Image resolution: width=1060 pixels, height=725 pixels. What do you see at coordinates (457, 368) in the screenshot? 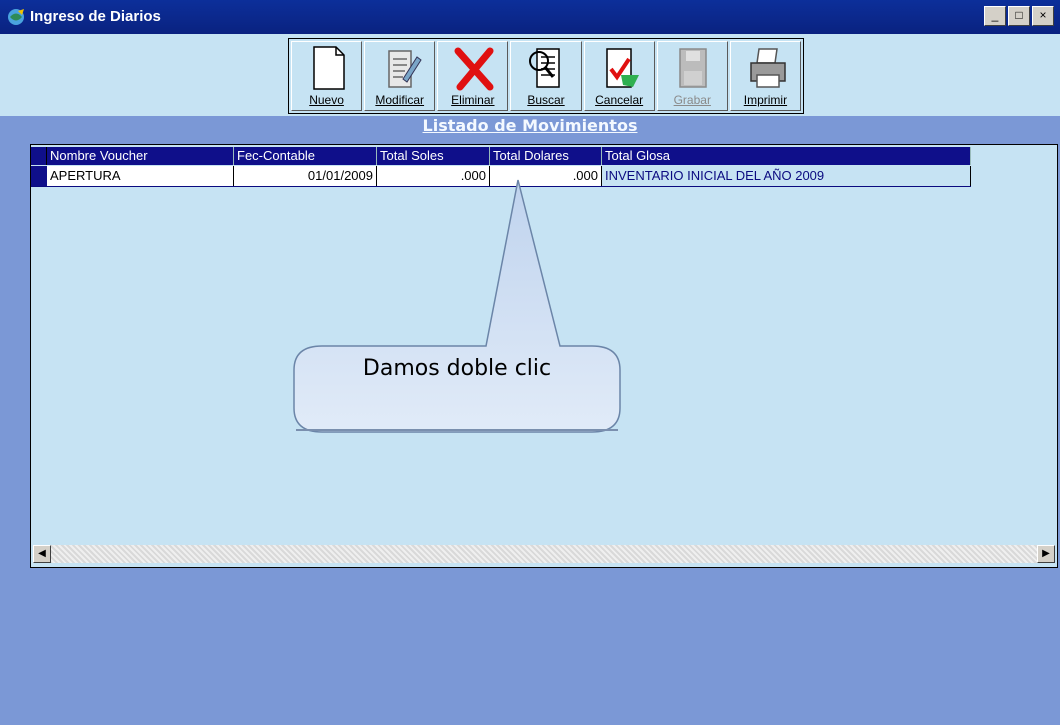
I see `callout-text: Damos doble clic` at bounding box center [457, 368].